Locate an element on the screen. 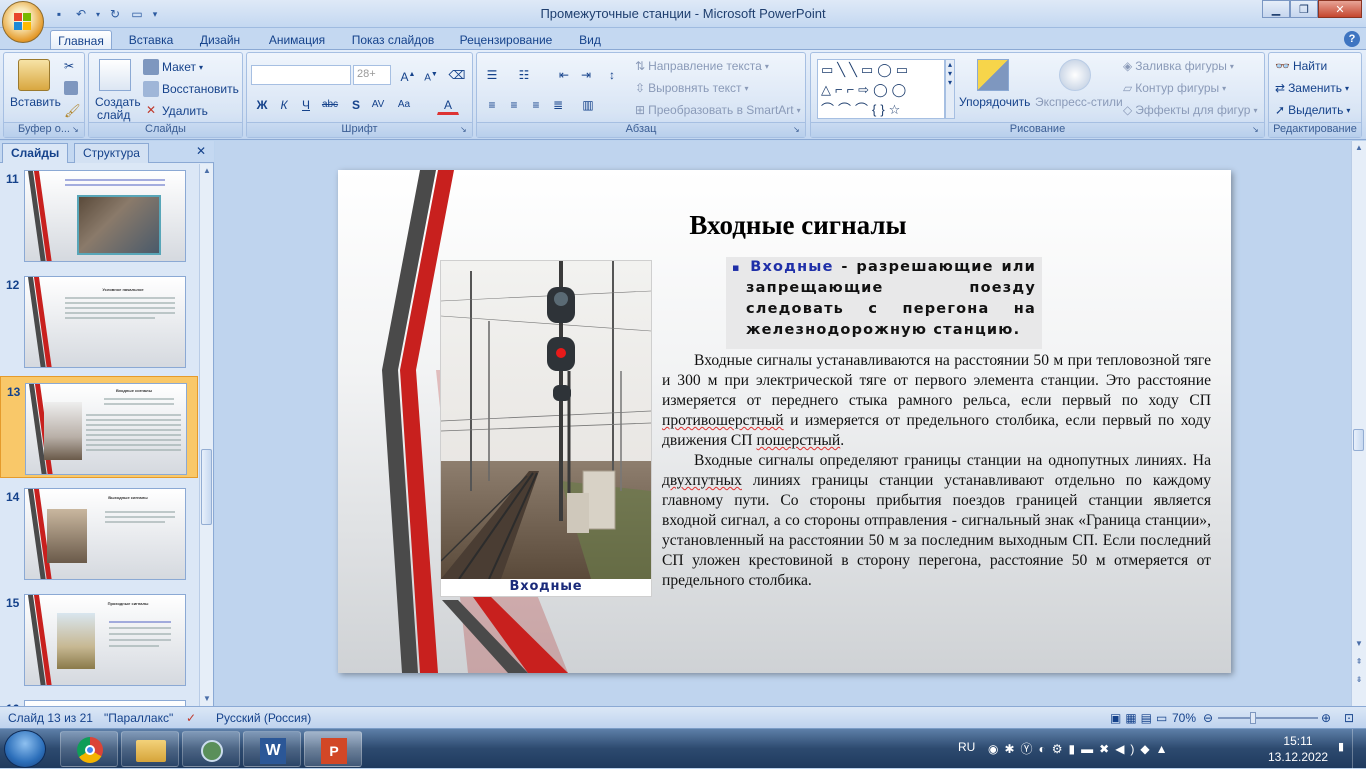 This screenshot has width=1366, height=769. format-painter-icon: 🖌 is located at coordinates (72, 111).